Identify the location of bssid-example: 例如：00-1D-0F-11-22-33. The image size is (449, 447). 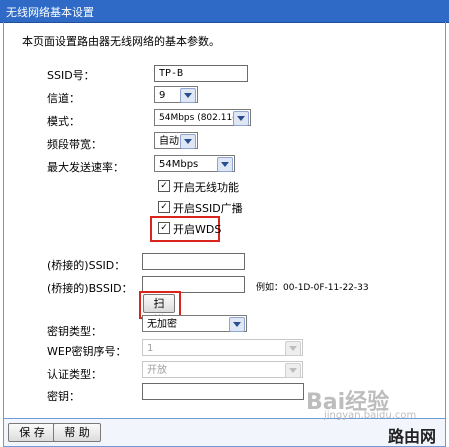
(312, 288).